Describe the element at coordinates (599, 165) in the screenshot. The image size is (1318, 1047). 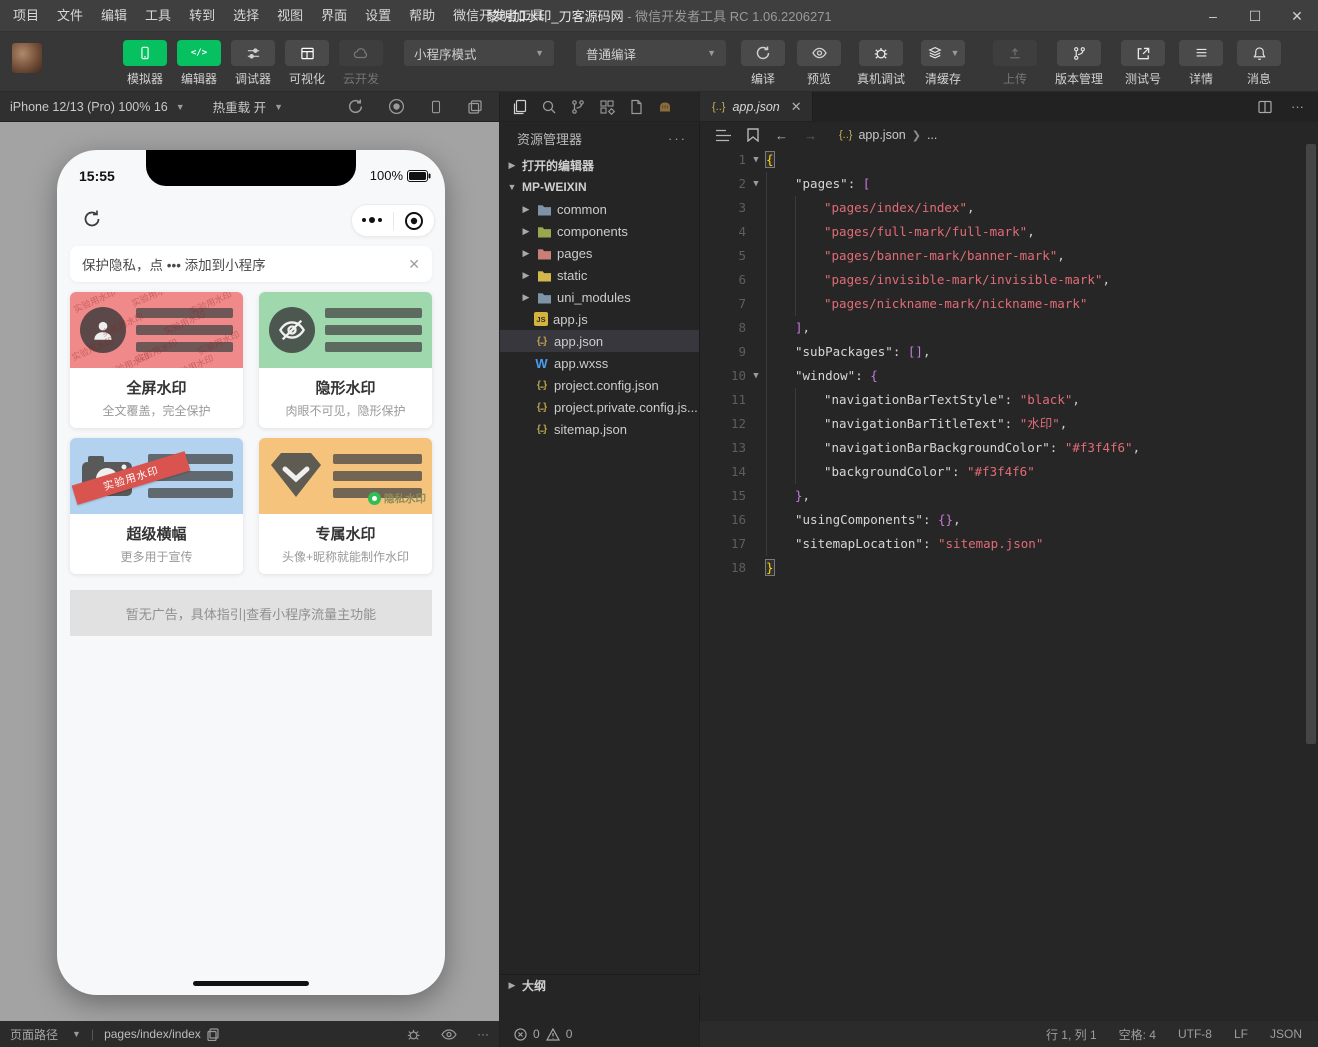
I see `open-editors-section: ▶ 打开的编辑器` at that location.